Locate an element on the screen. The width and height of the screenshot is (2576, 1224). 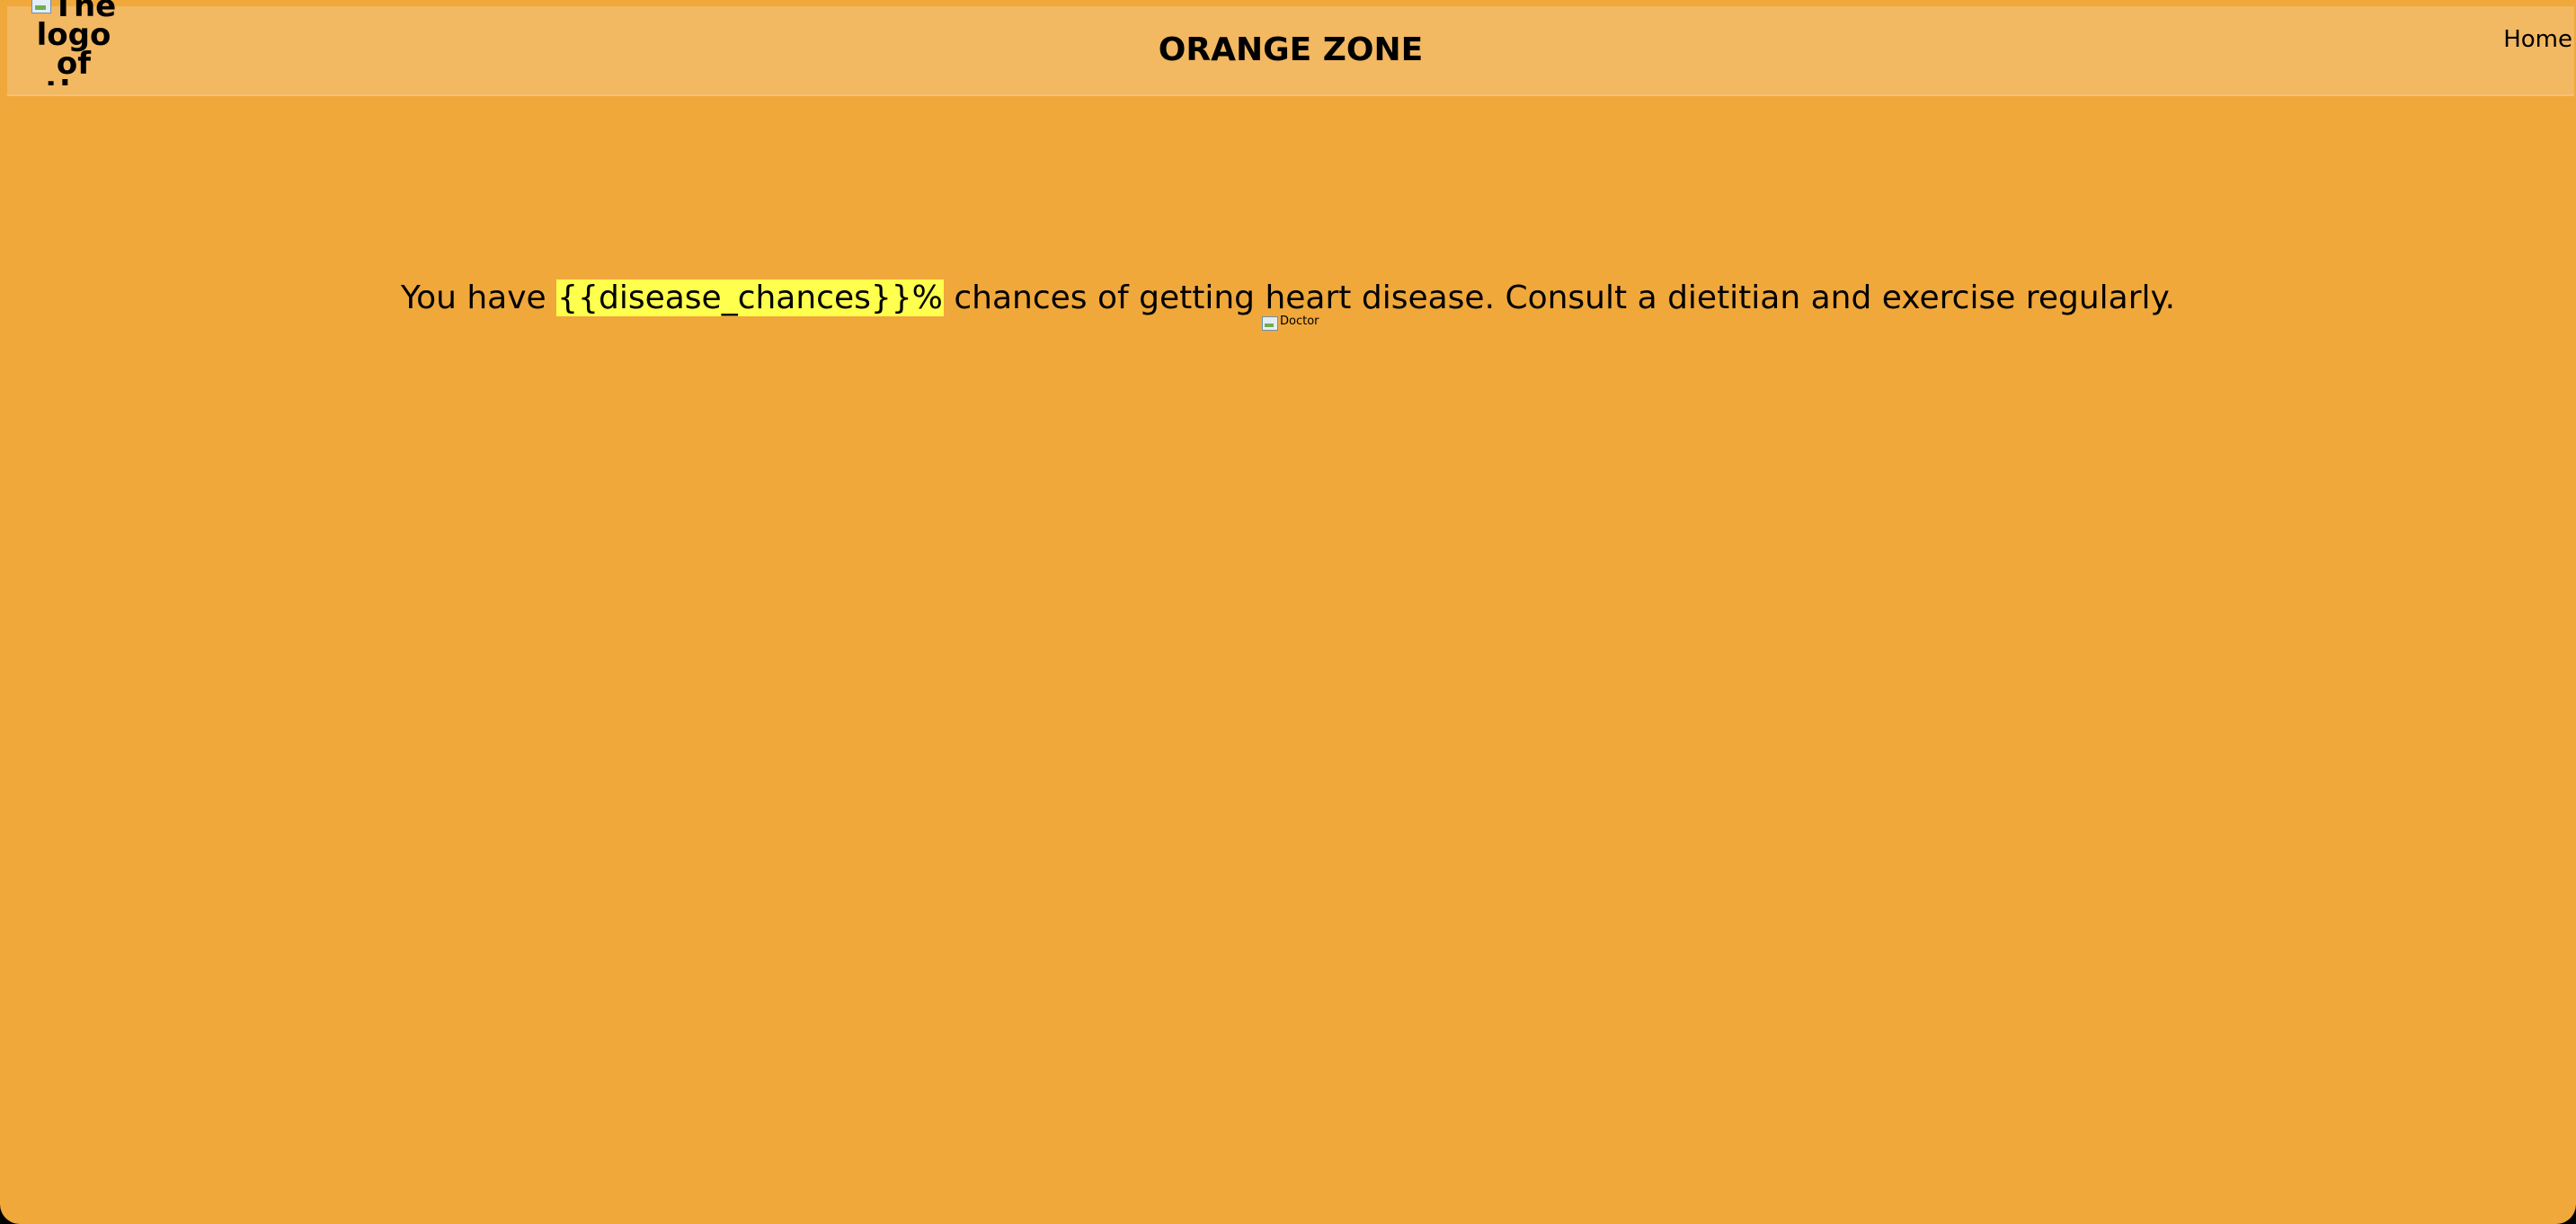
doctor-image: Doctor is located at coordinates (1290, 323).